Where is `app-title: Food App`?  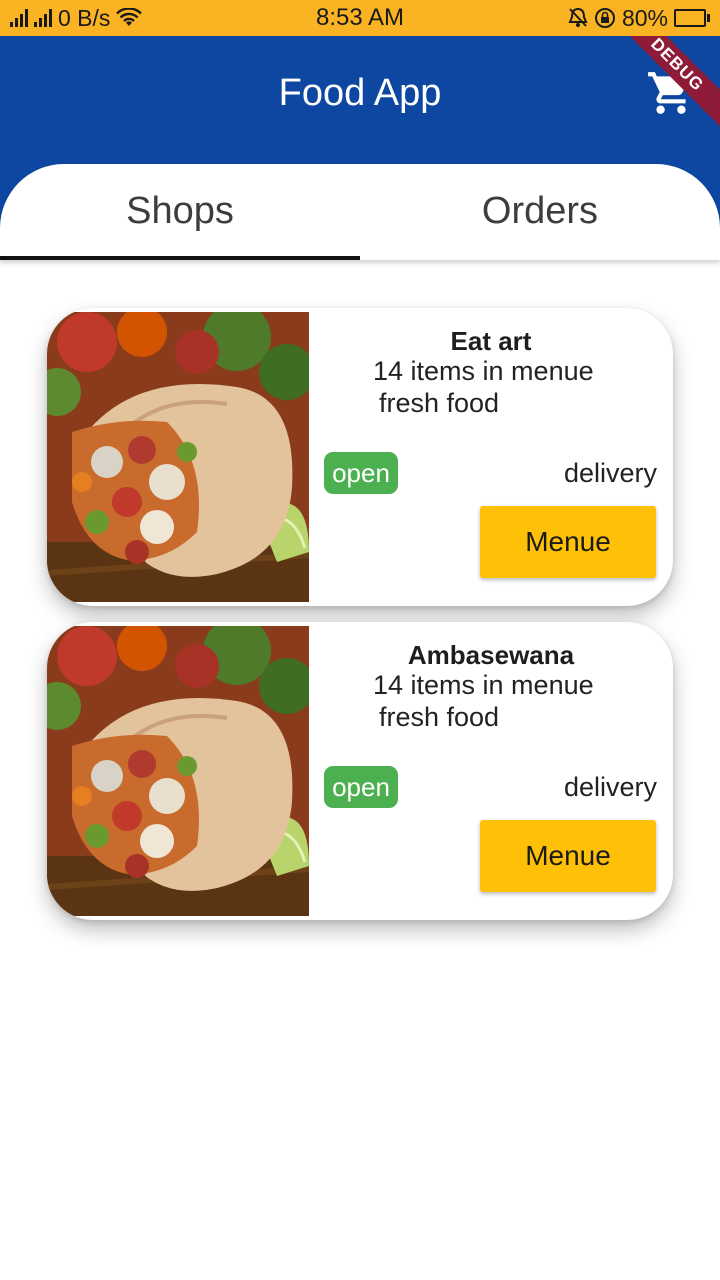
app-title: Food App is located at coordinates (360, 93).